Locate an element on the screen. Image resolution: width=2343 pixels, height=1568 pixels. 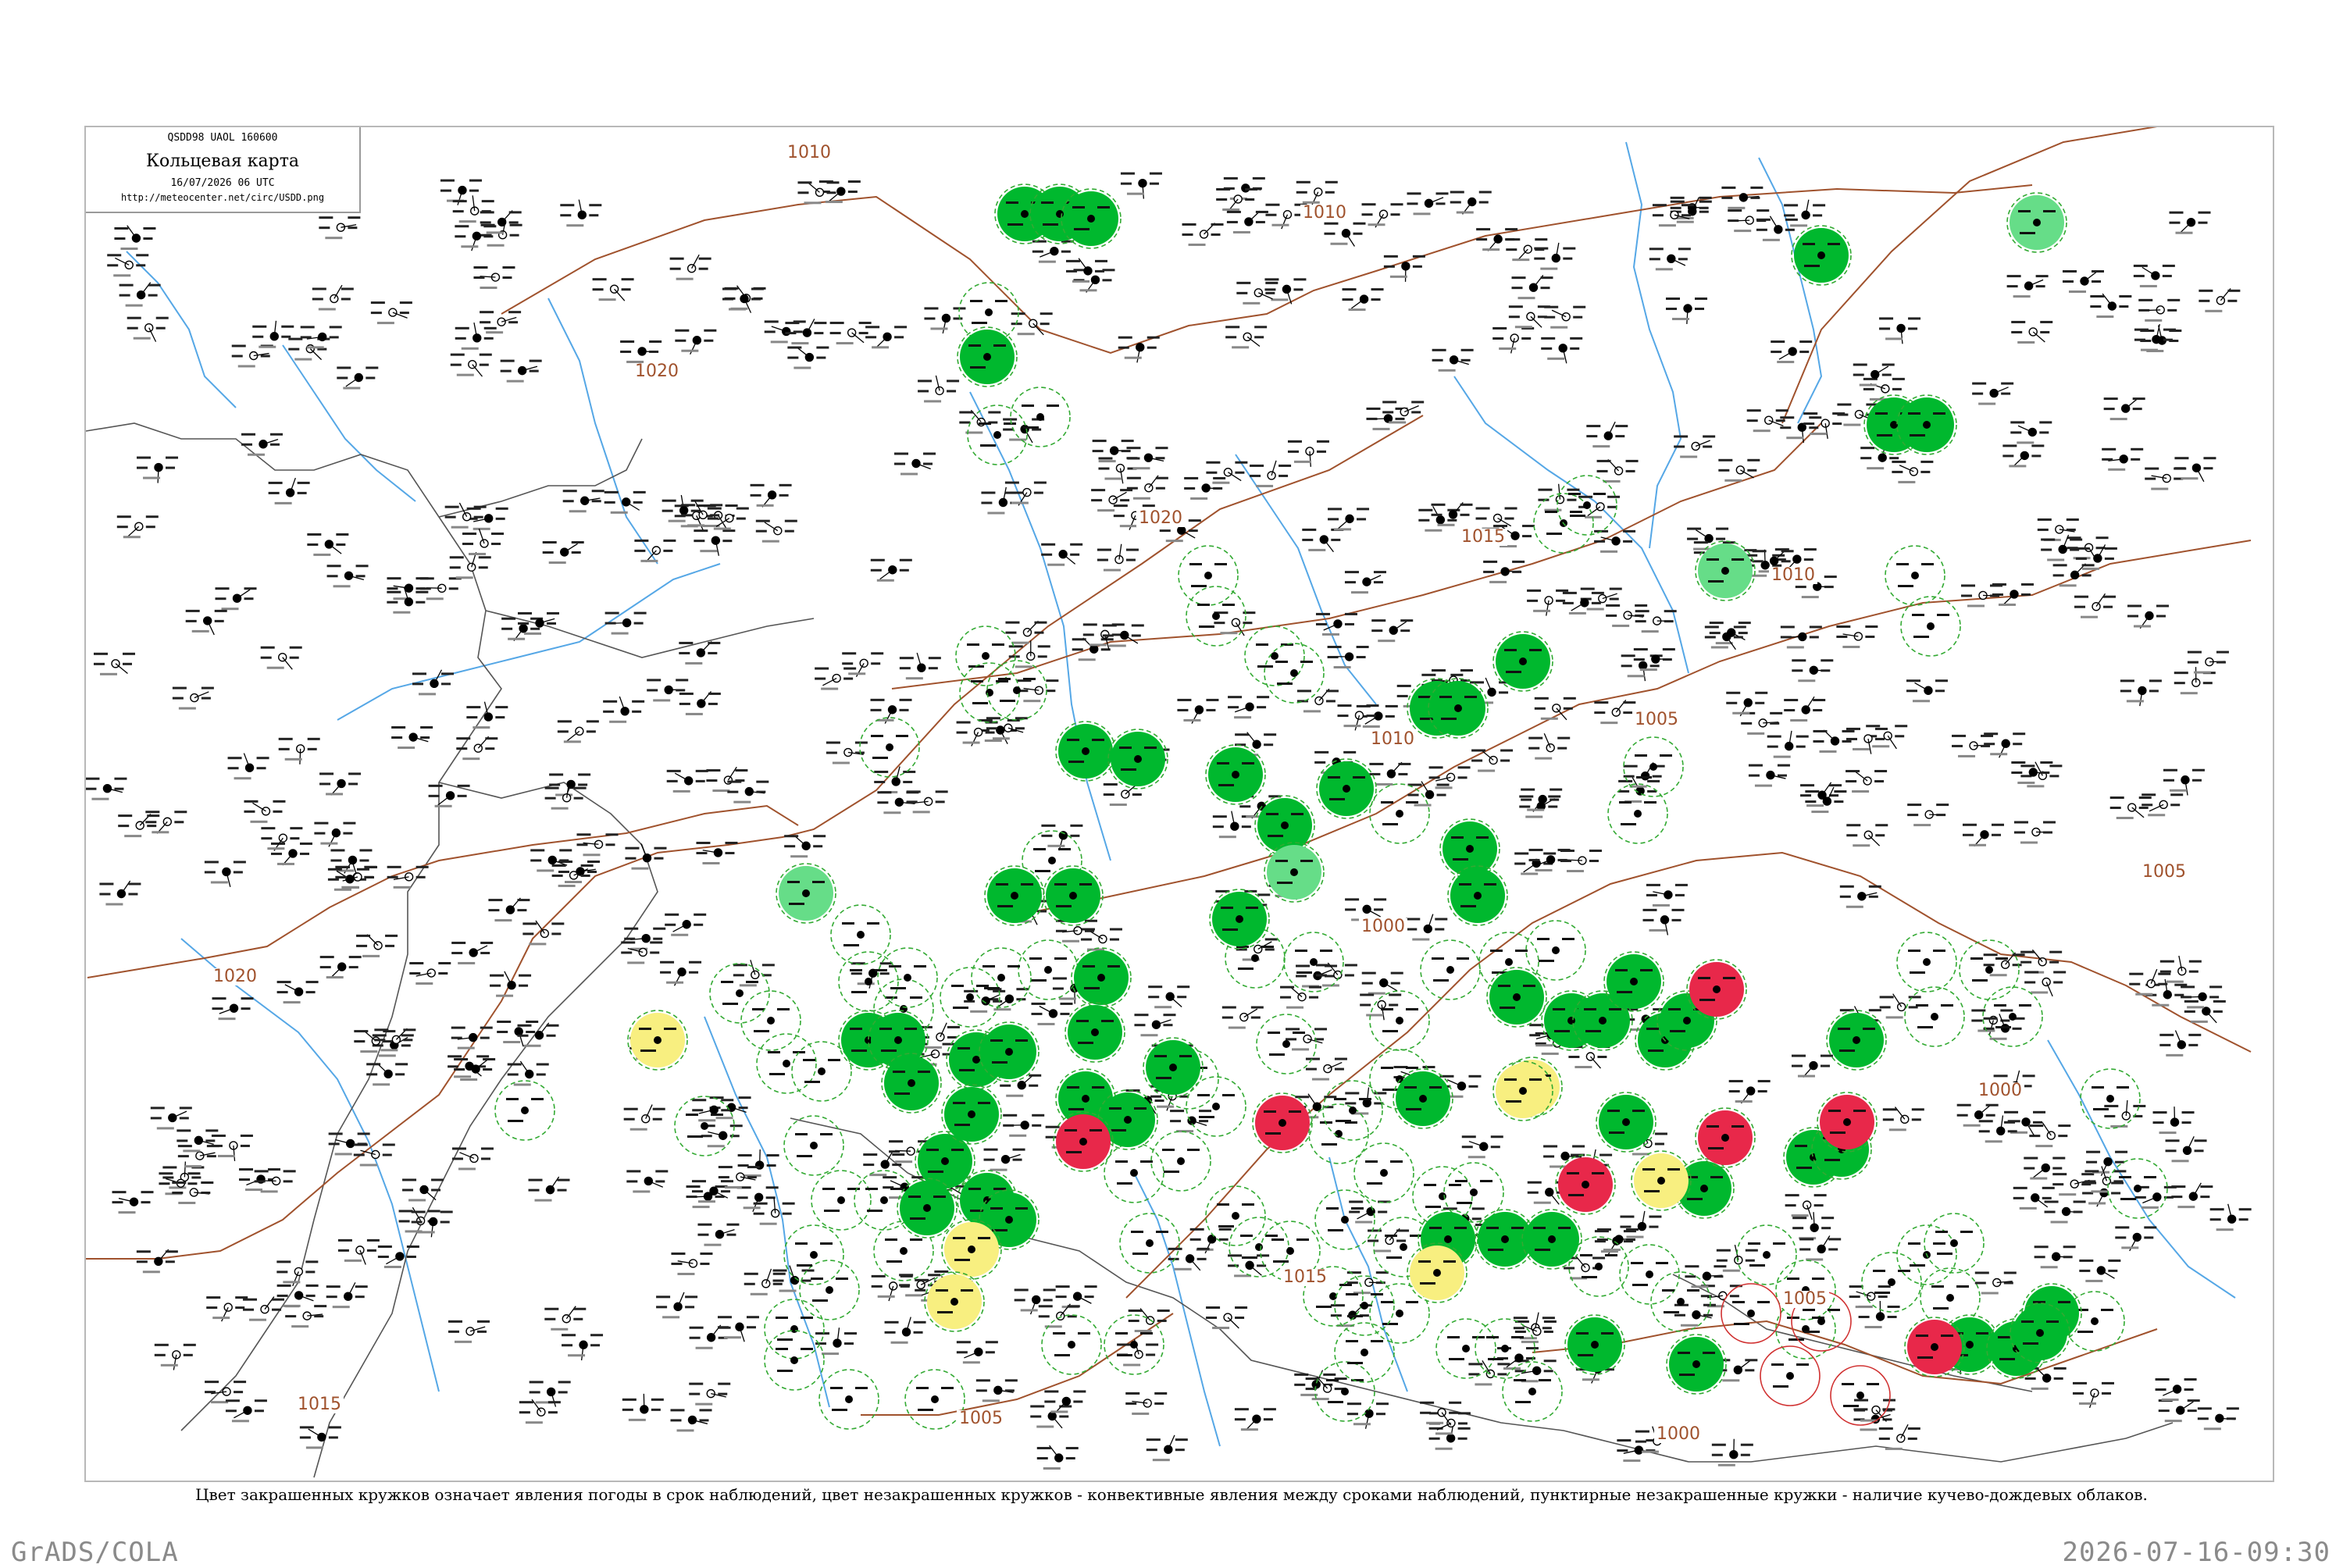
cumulonimbus-ring is located at coordinates (2110, 1098).